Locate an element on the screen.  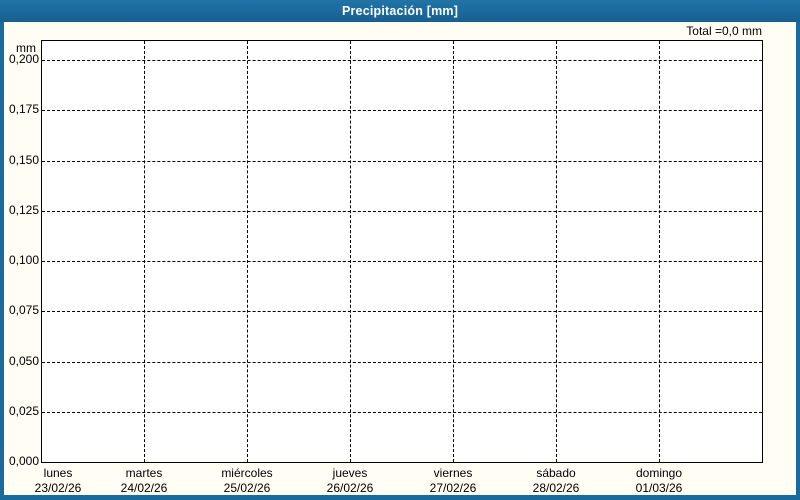
day-name: sábado is located at coordinates (556, 473).